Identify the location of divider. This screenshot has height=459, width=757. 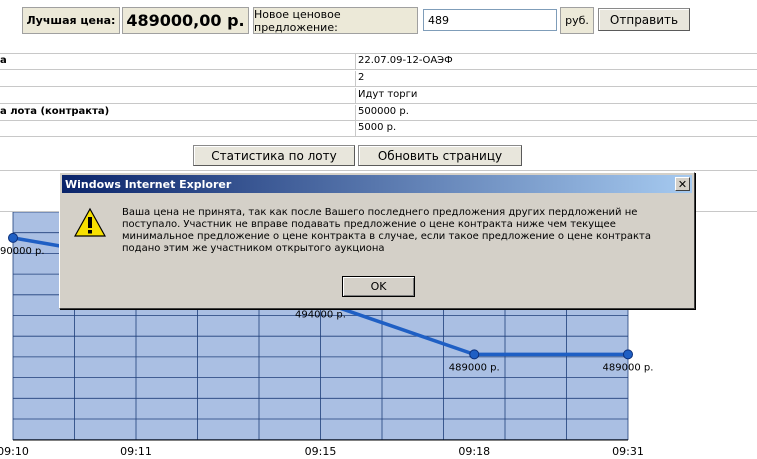
(378, 170).